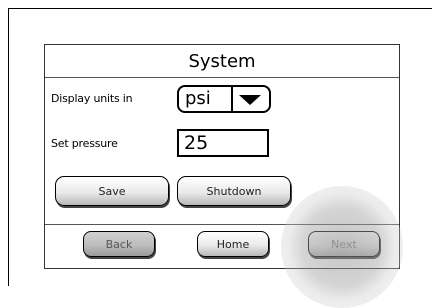  I want to click on display-units-select: psi, so click(224, 99).